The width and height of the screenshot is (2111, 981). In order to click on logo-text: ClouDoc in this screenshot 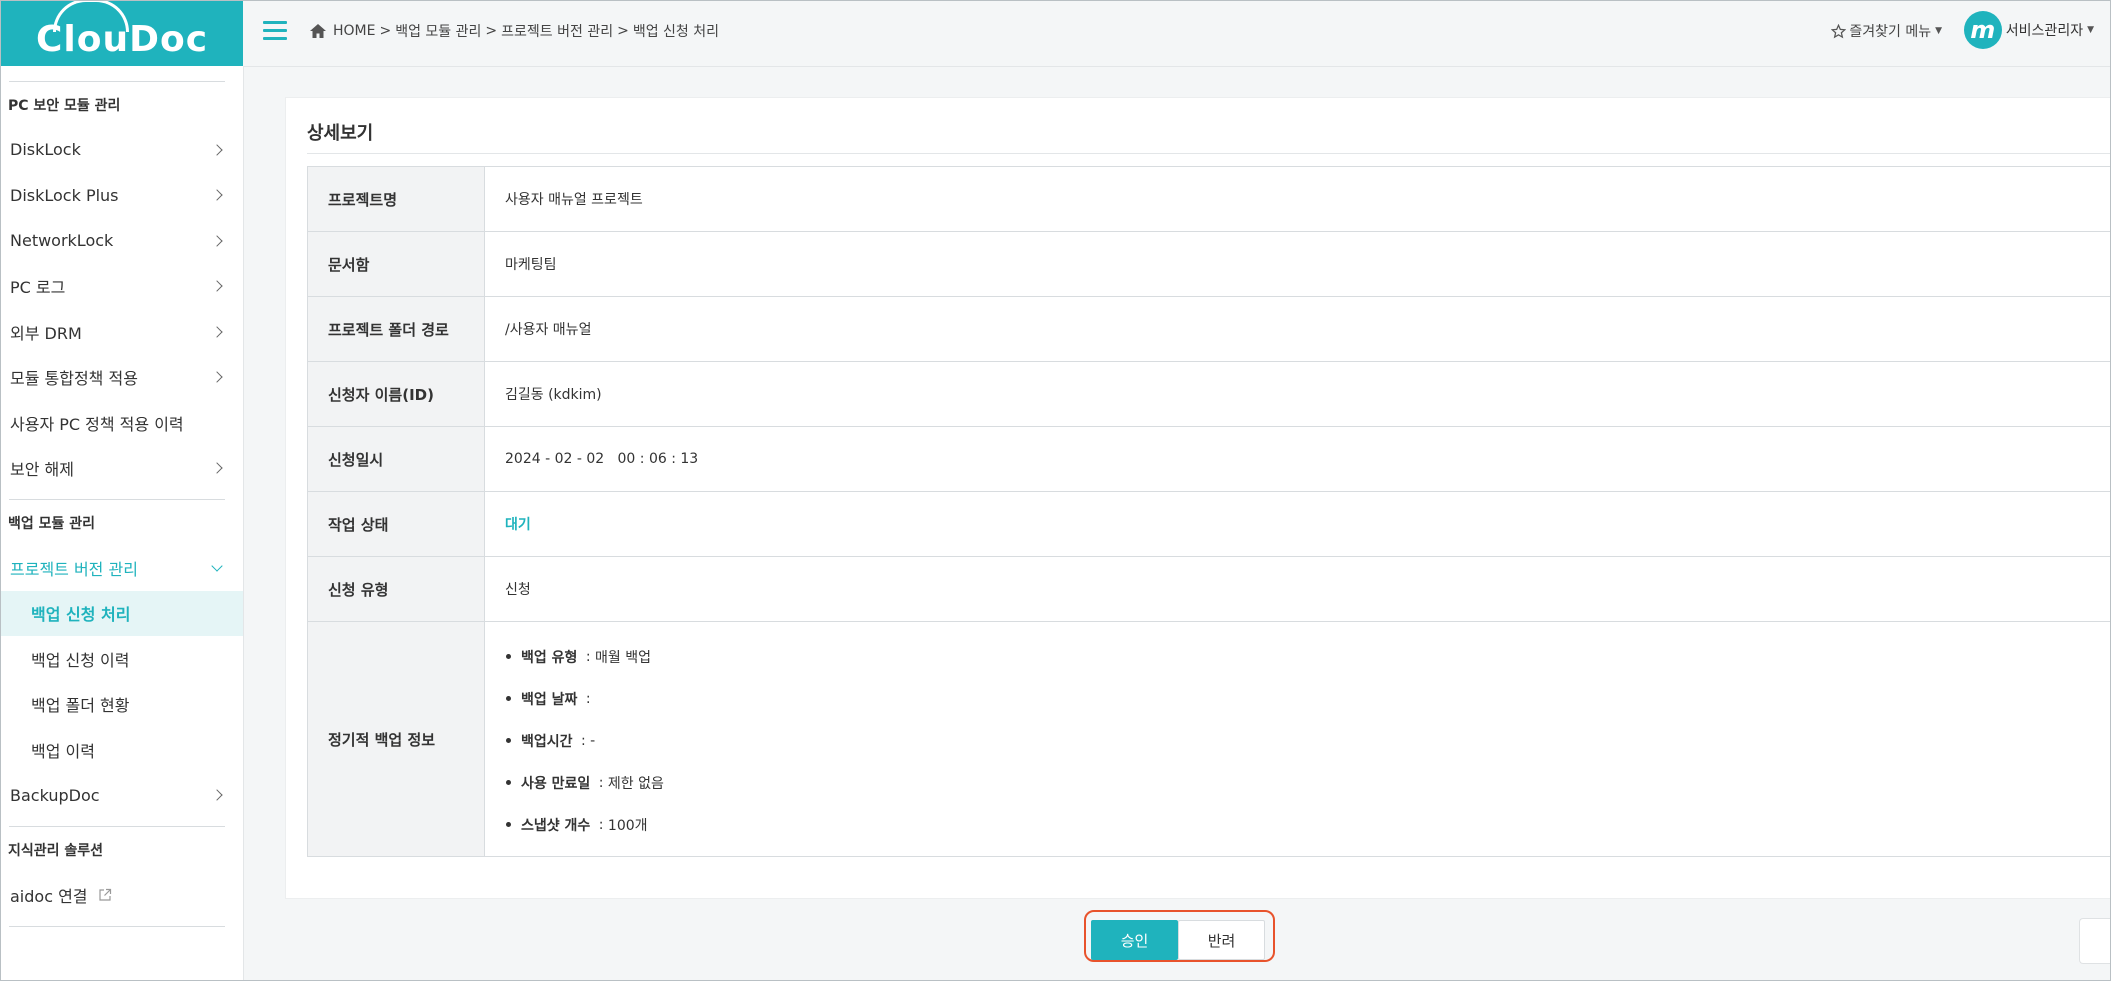, I will do `click(122, 39)`.